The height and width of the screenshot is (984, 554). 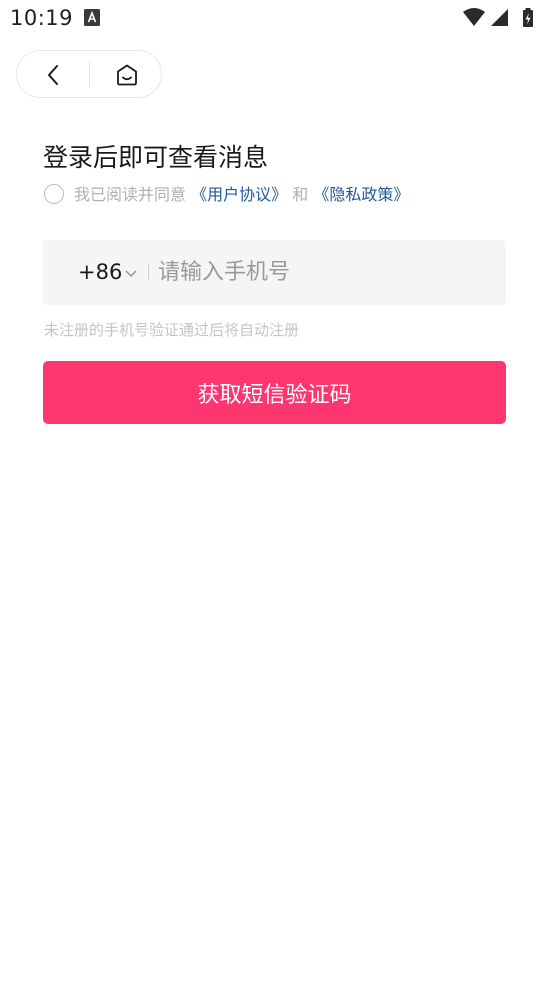 I want to click on page-title: 登录后即可查看消息, so click(x=156, y=157).